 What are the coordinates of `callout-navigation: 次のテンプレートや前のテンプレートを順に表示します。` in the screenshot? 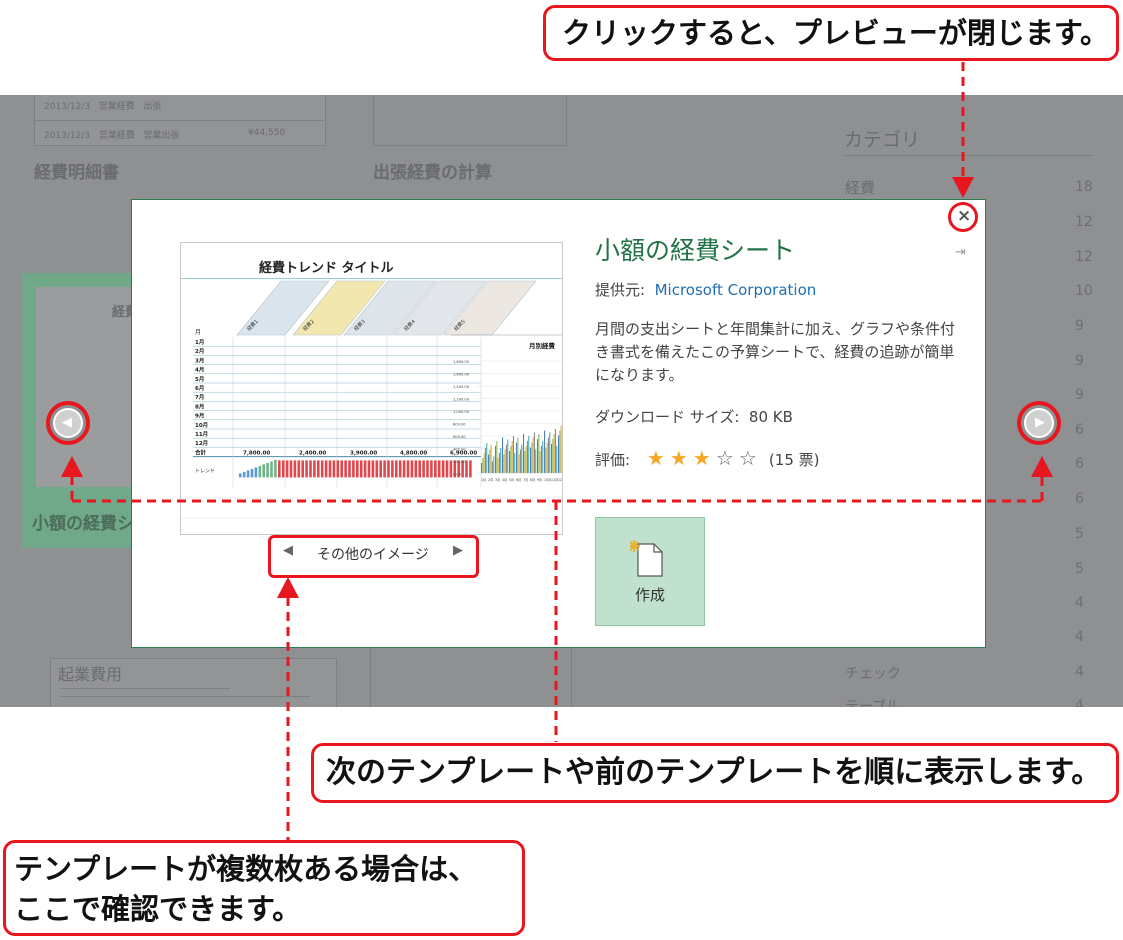 It's located at (715, 773).